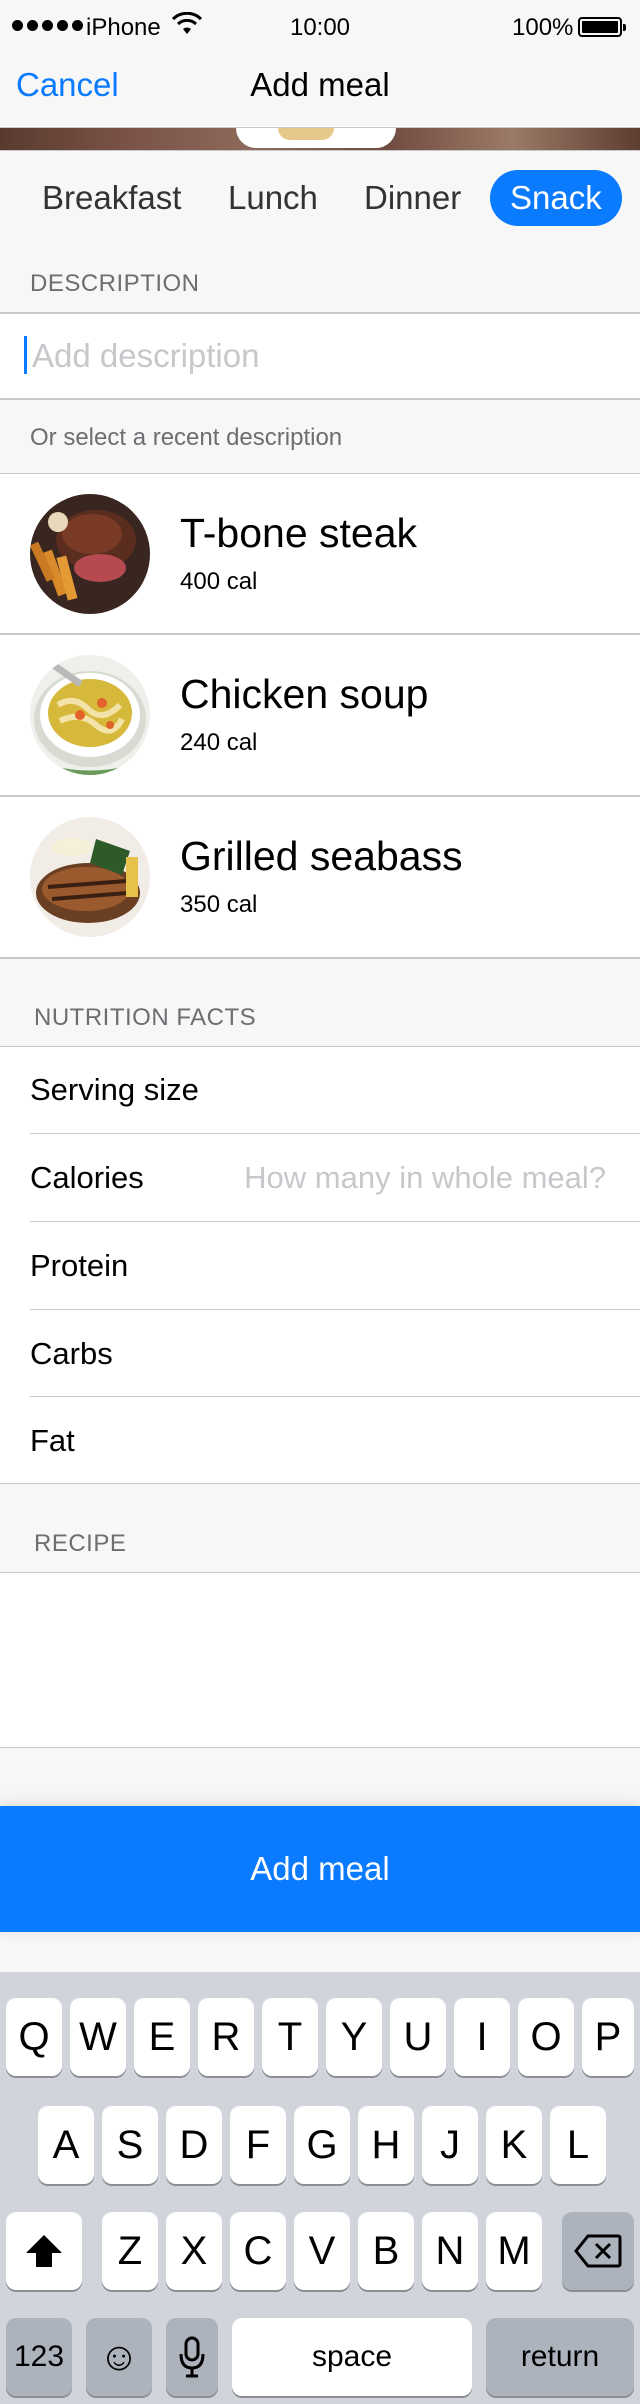  Describe the element at coordinates (66, 2145) in the screenshot. I see `key-a: A` at that location.